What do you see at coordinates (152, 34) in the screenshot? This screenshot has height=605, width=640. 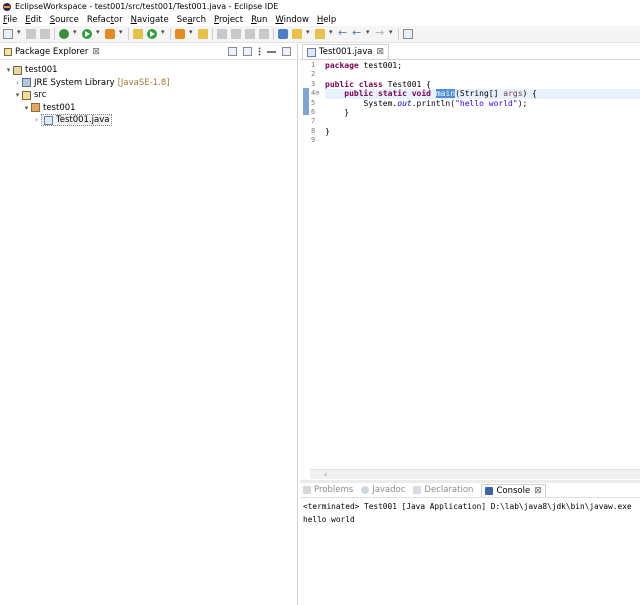 I see `new-class-icon` at bounding box center [152, 34].